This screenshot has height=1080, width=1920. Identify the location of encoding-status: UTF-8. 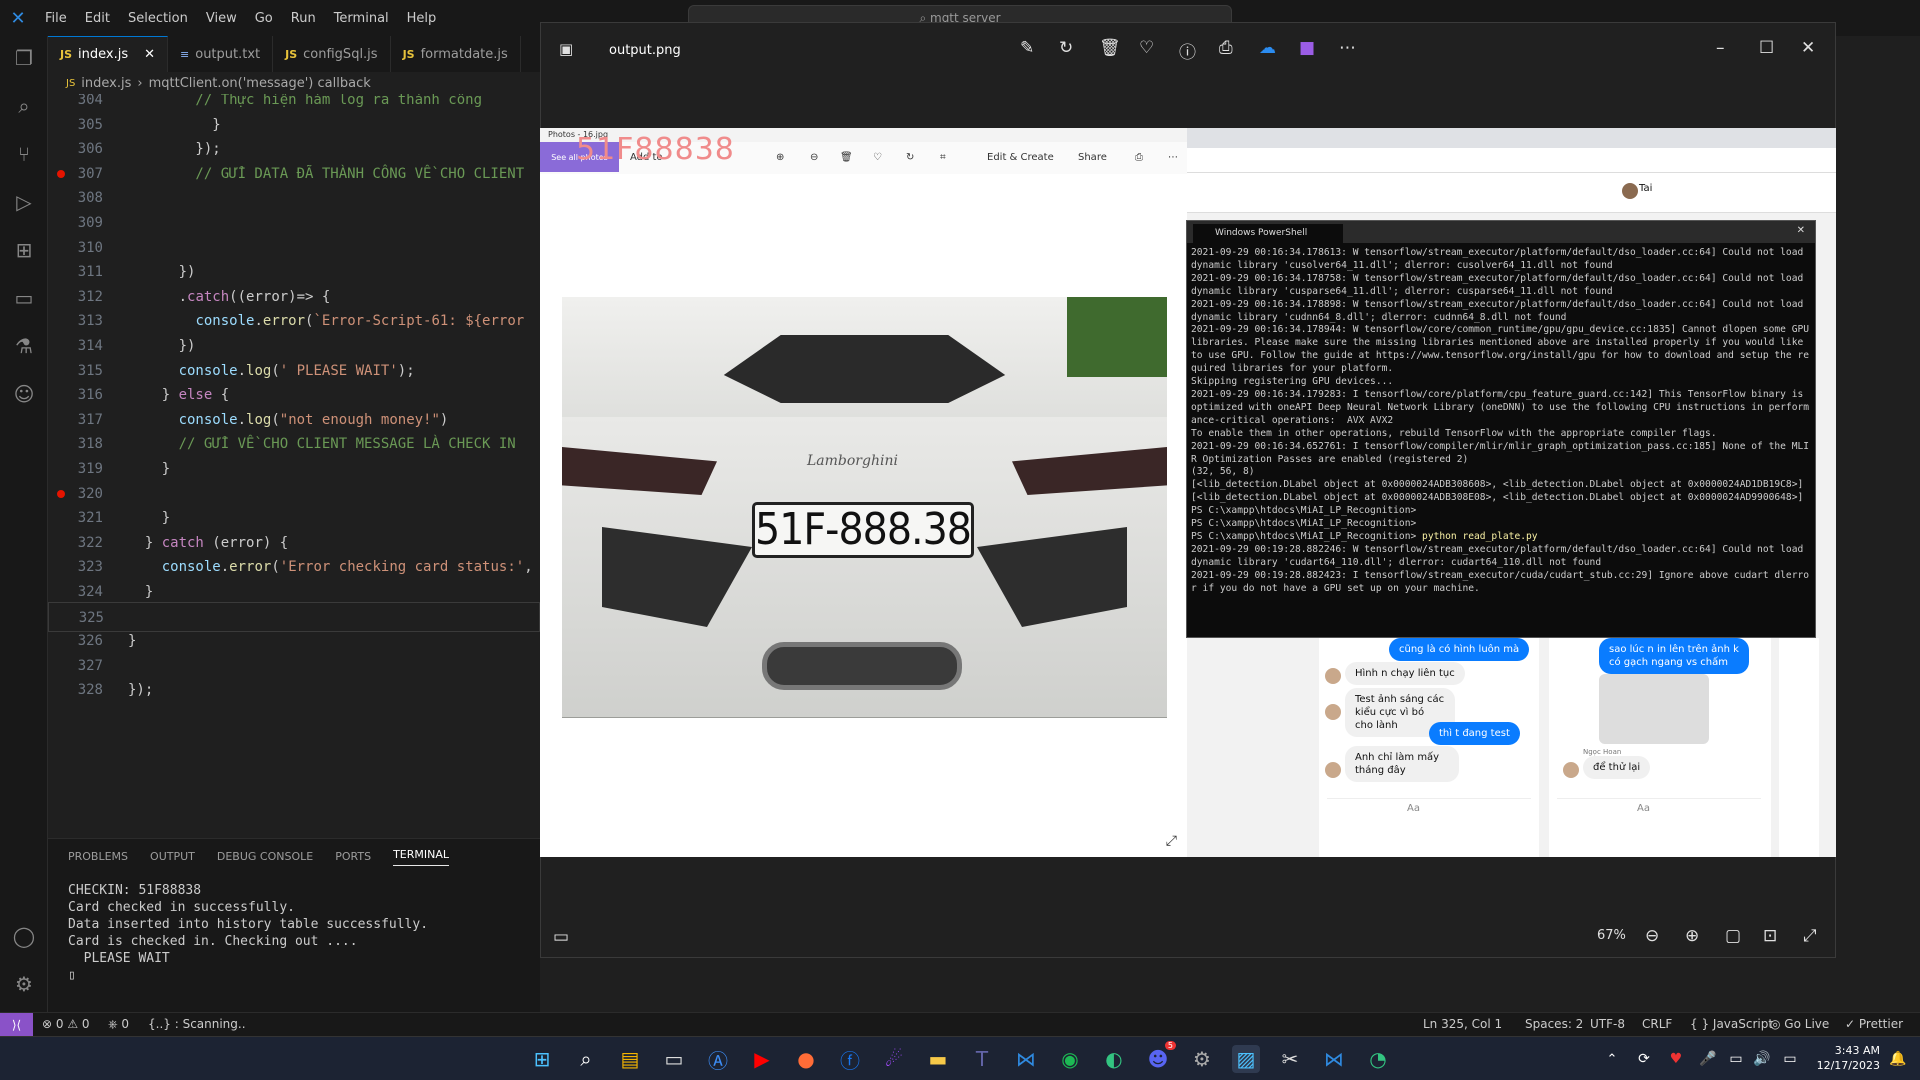
(1607, 1024).